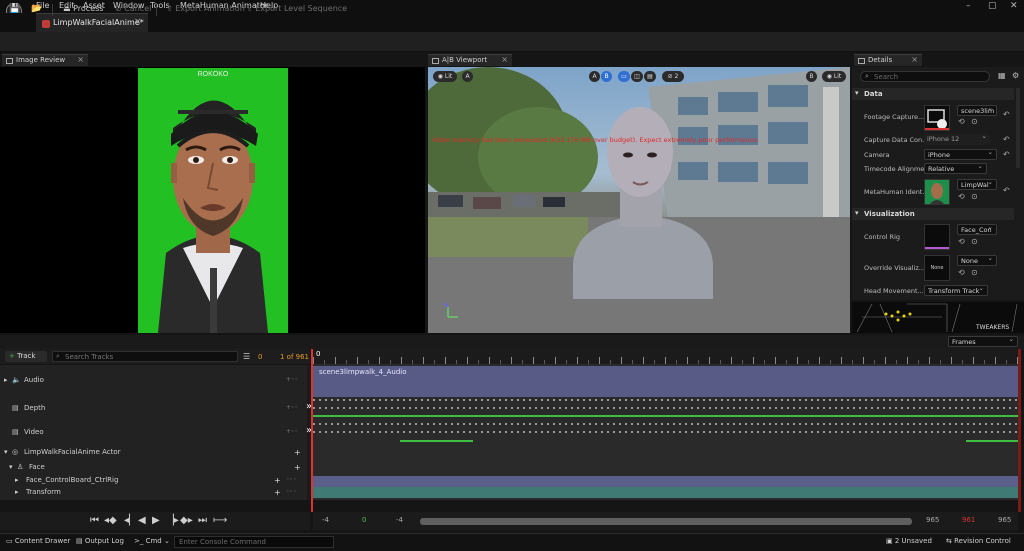  What do you see at coordinates (665, 356) in the screenshot?
I see `timeline-ruler` at bounding box center [665, 356].